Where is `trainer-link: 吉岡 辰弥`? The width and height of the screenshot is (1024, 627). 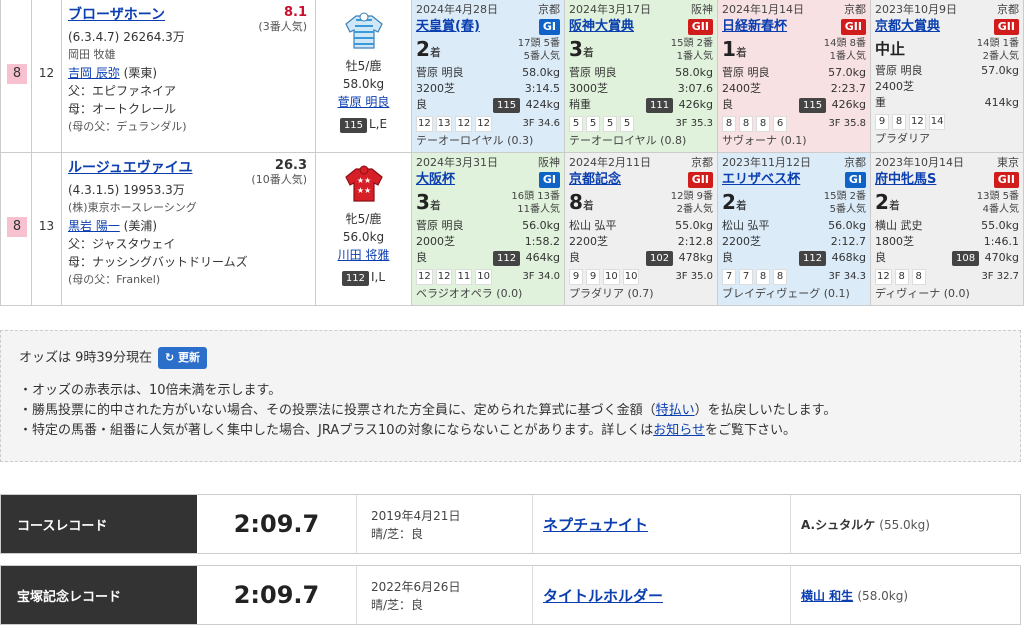
trainer-link: 吉岡 辰弥 is located at coordinates (94, 73).